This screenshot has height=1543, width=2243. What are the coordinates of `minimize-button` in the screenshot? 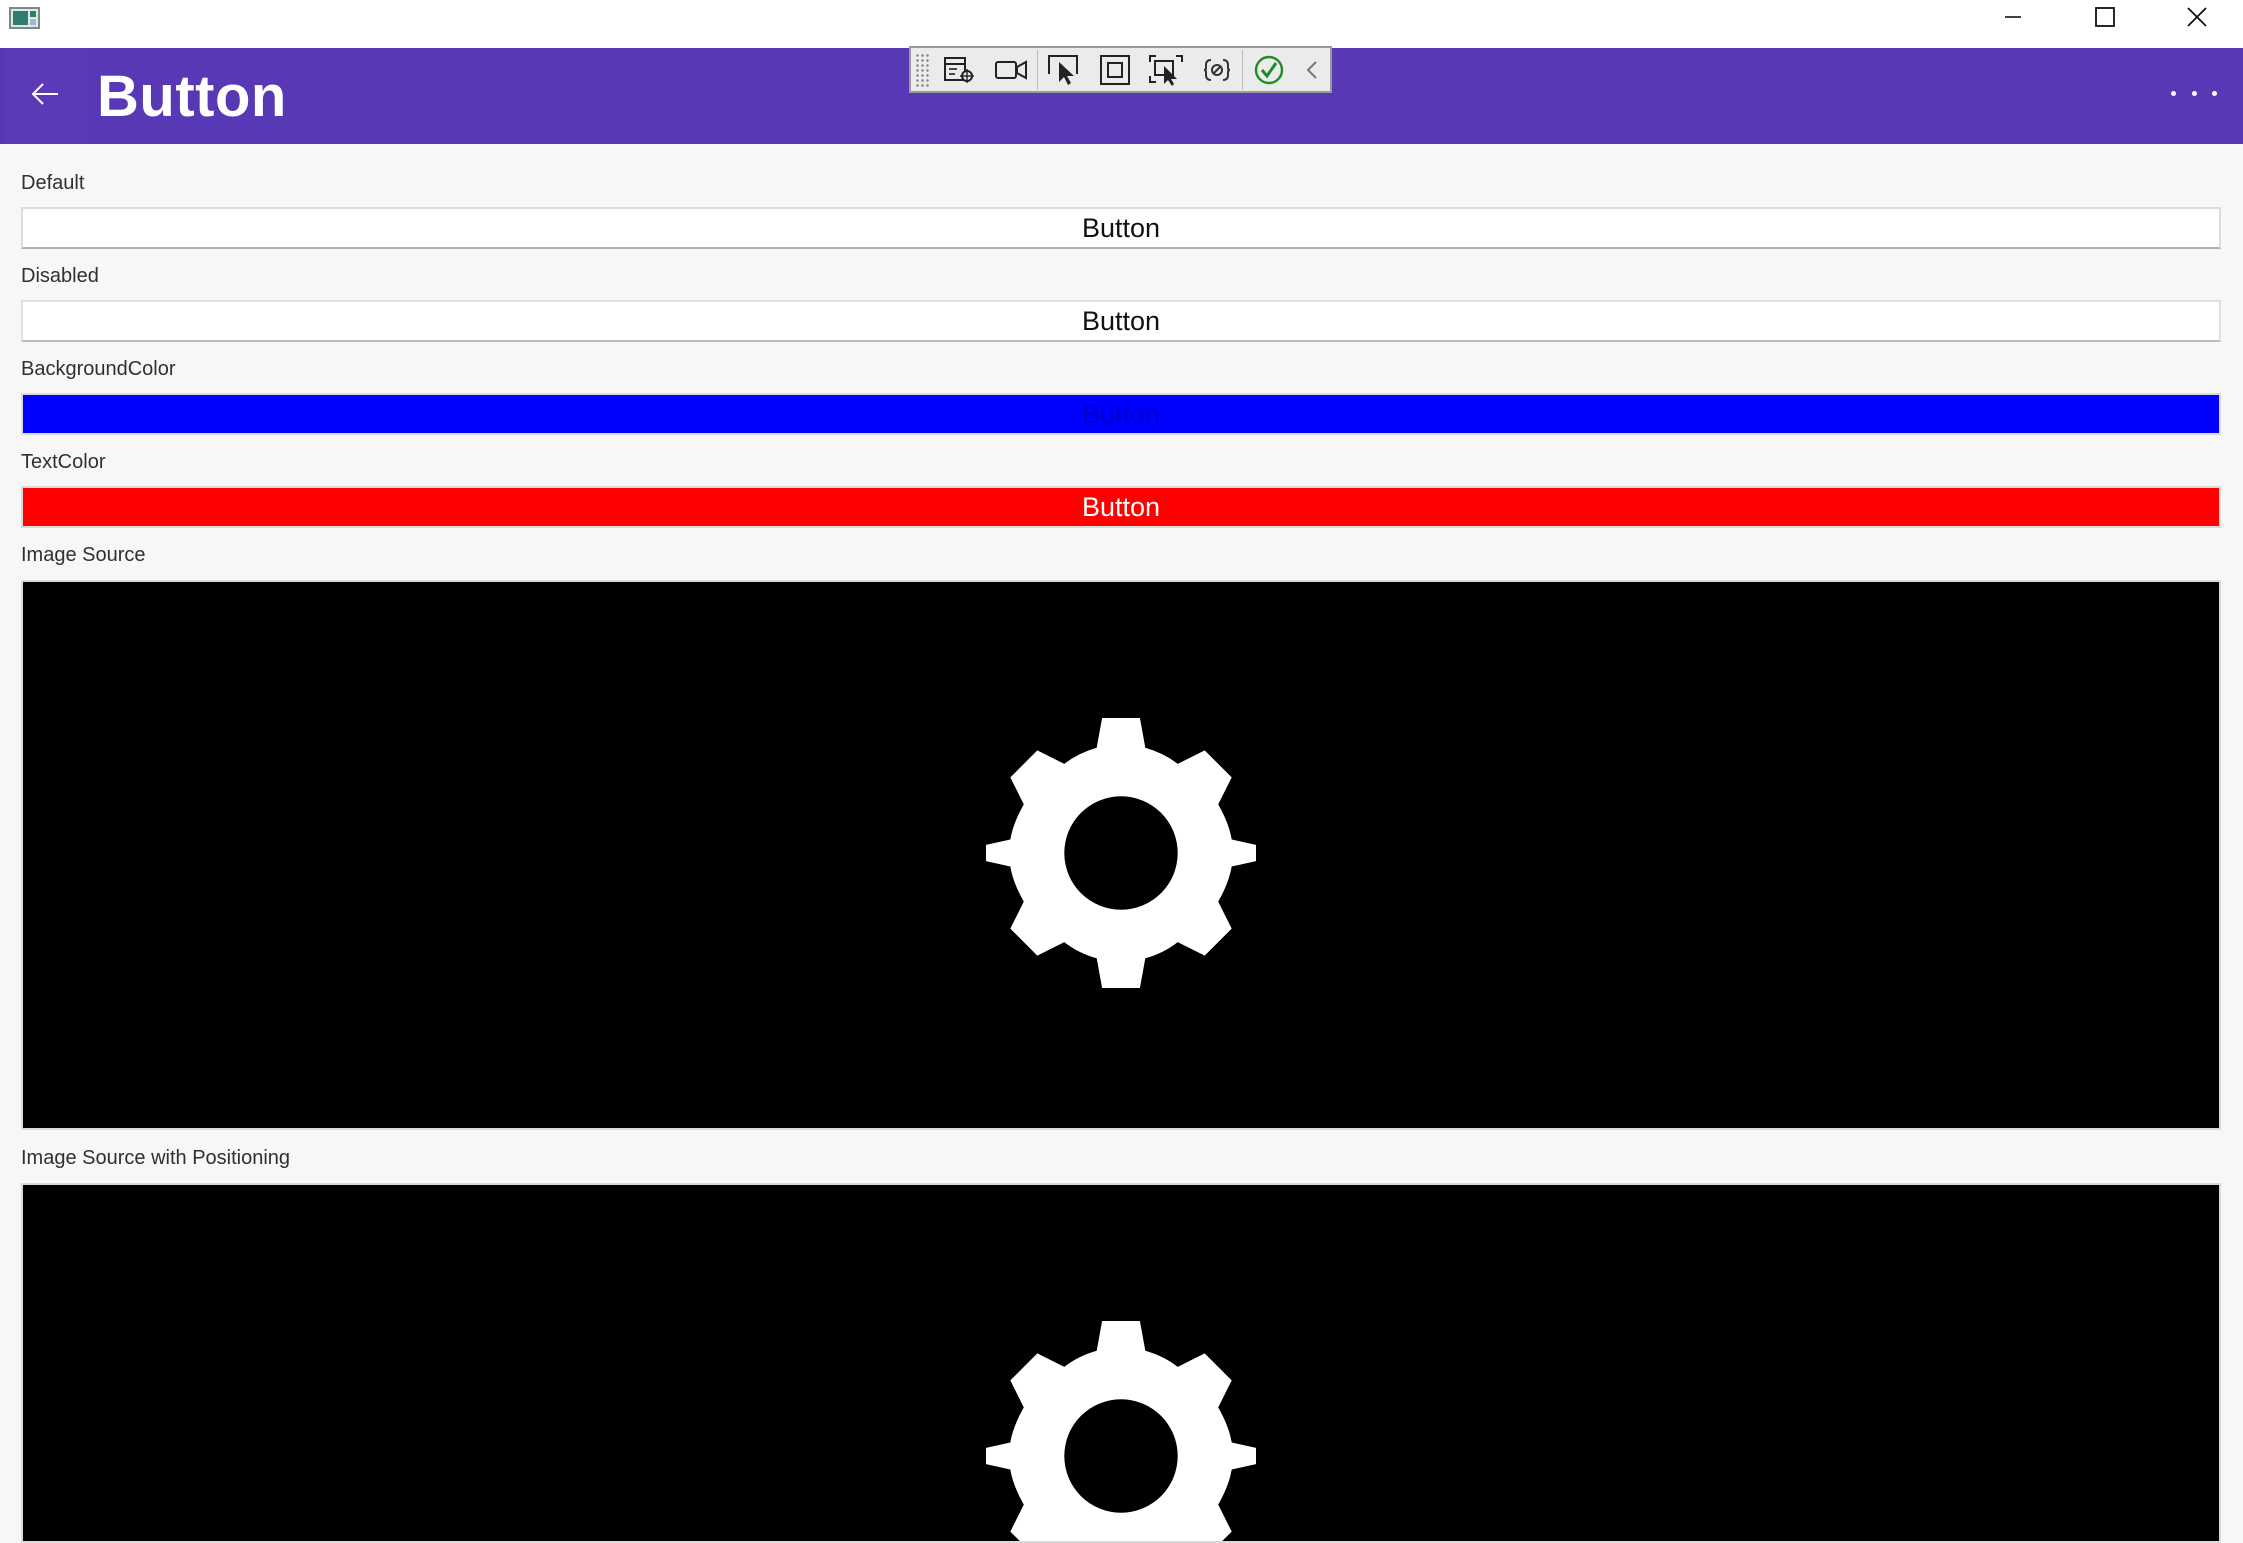 It's located at (2013, 17).